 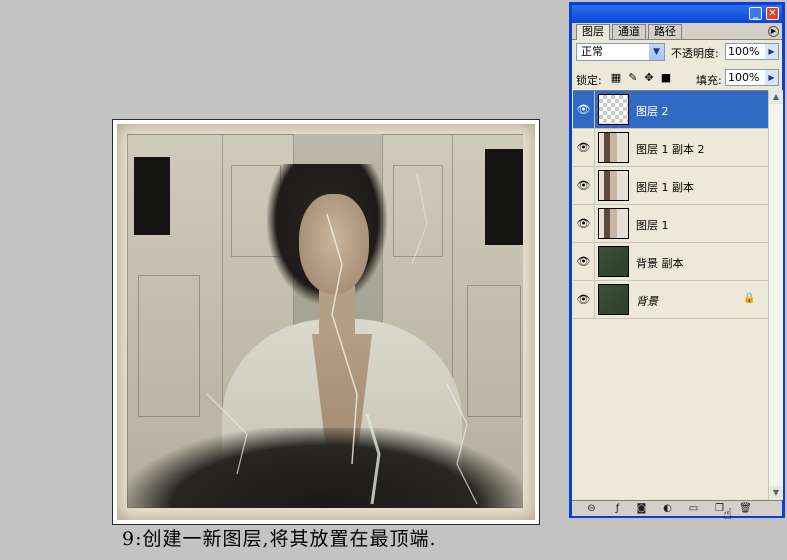 I want to click on adjustment-layer-icon: ◐, so click(x=667, y=508).